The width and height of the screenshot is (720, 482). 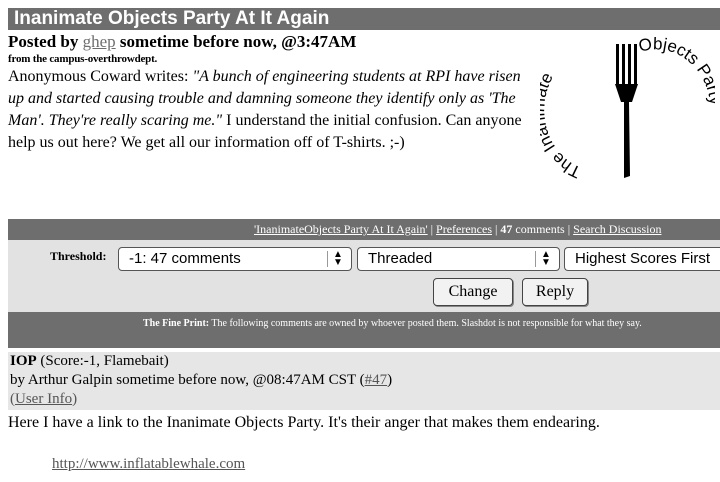 I want to click on paren-close: ), so click(x=75, y=399).